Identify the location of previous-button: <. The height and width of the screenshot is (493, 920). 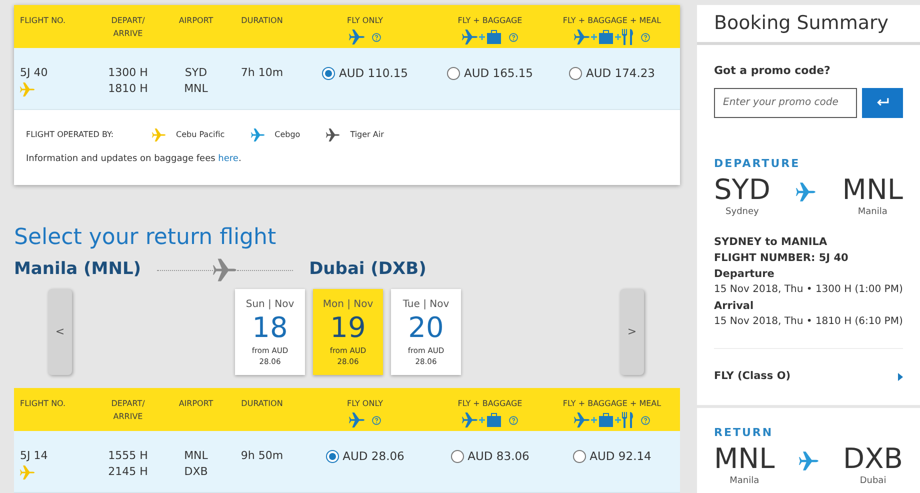
(60, 332).